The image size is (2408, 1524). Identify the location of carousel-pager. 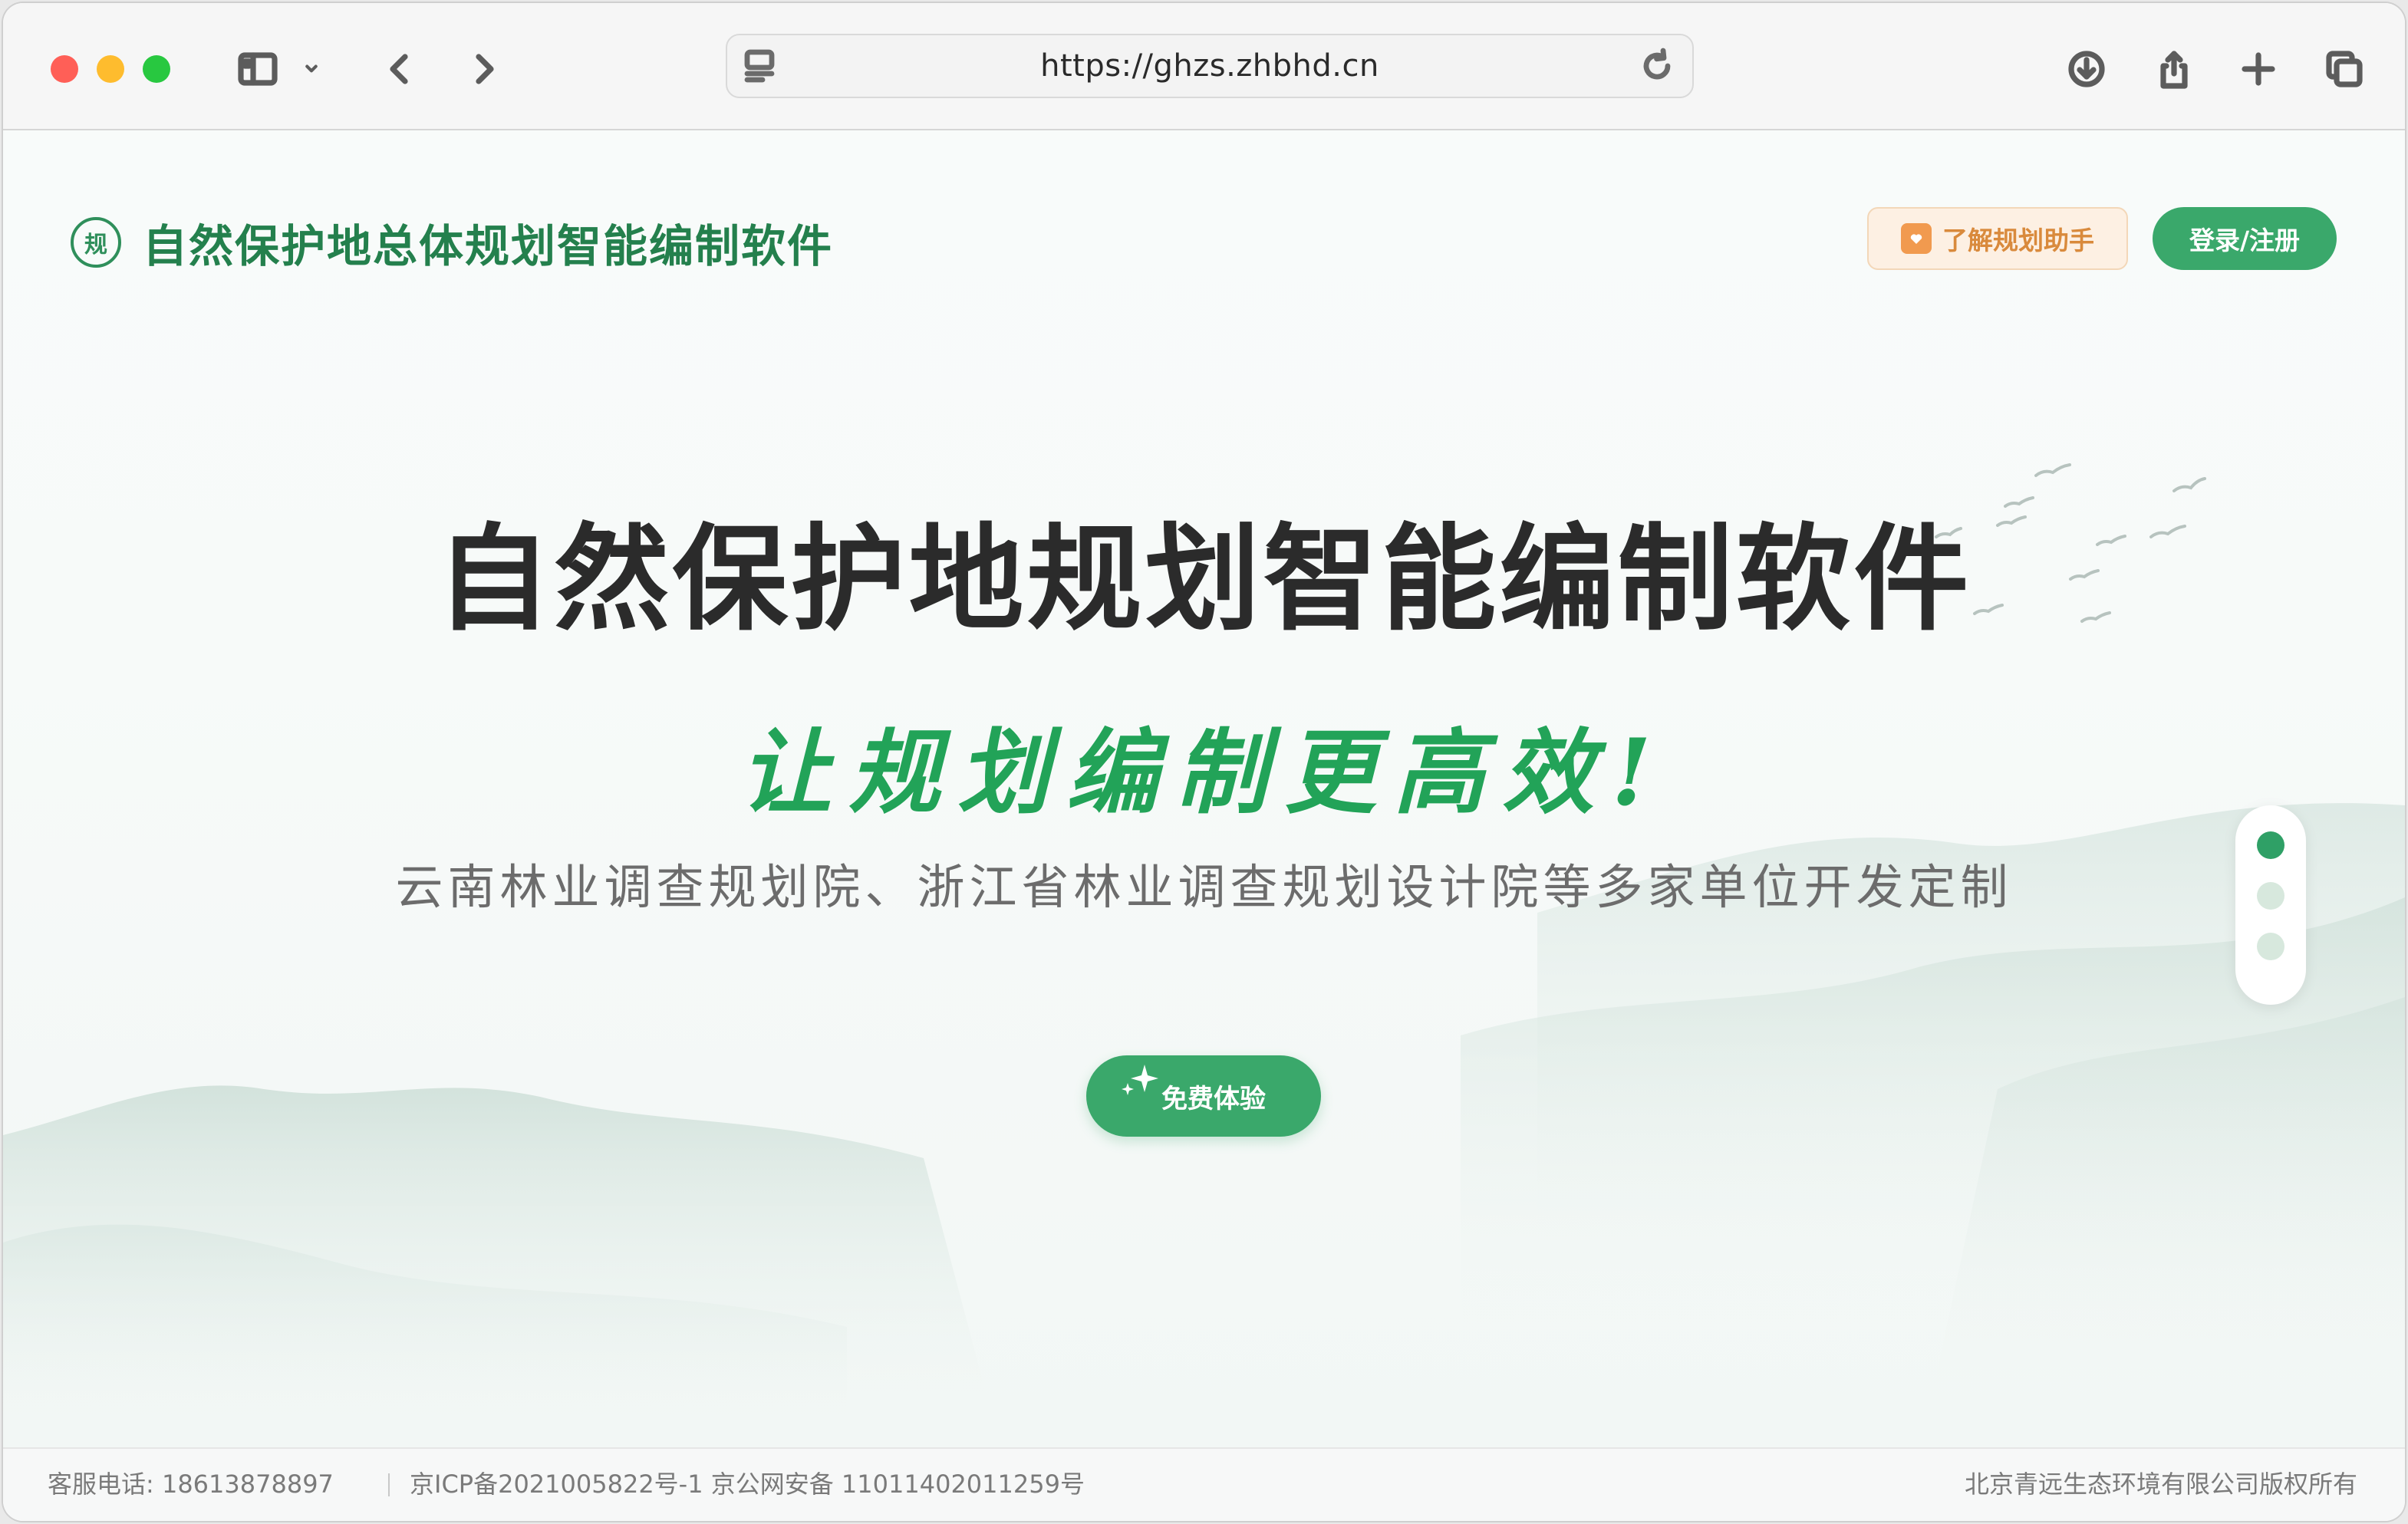
(2270, 905).